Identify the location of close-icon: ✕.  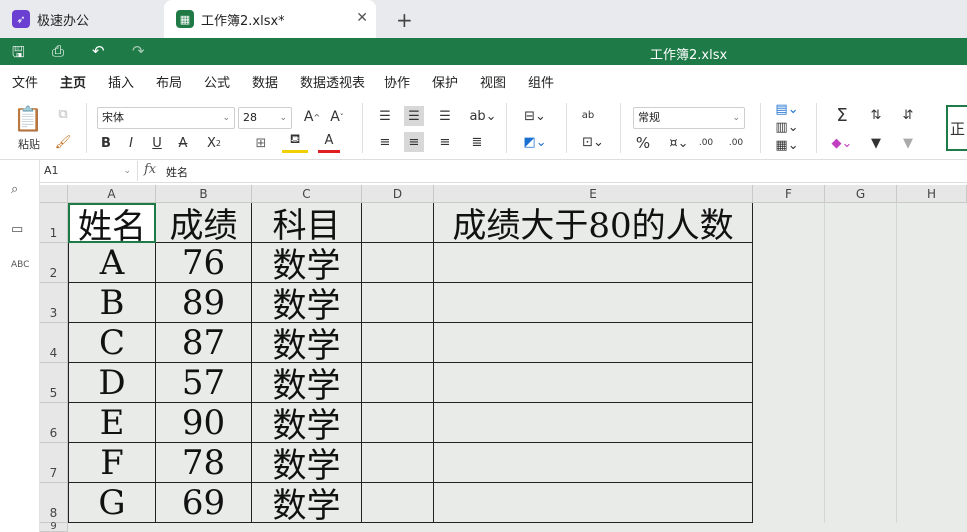
(362, 18).